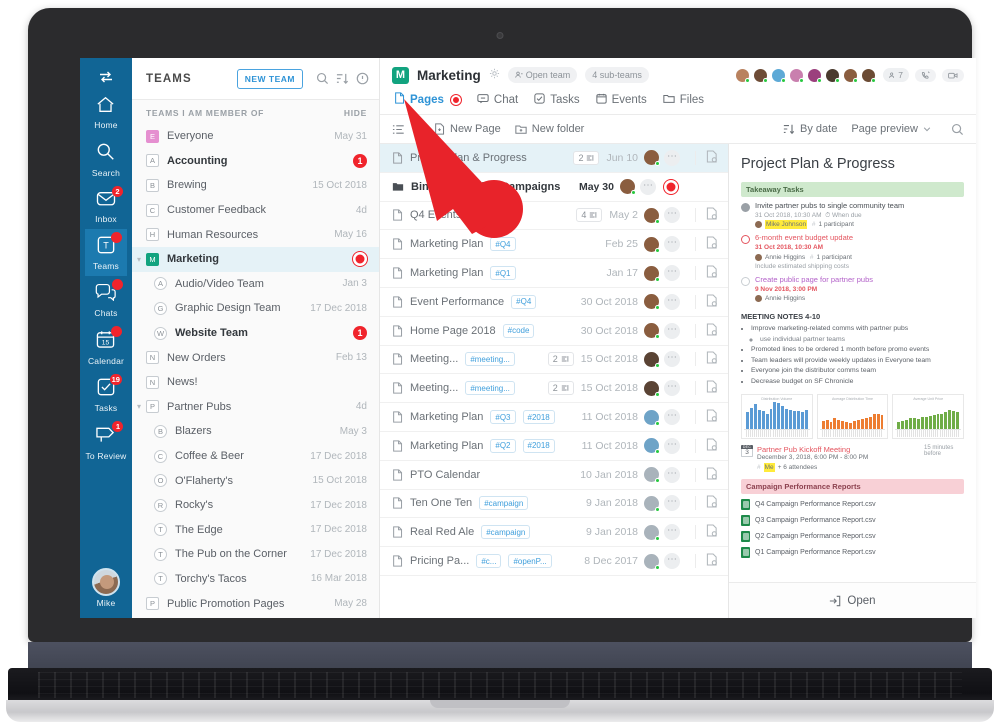 This screenshot has width=1000, height=726. What do you see at coordinates (467, 129) in the screenshot?
I see `new-page-button: New Page` at bounding box center [467, 129].